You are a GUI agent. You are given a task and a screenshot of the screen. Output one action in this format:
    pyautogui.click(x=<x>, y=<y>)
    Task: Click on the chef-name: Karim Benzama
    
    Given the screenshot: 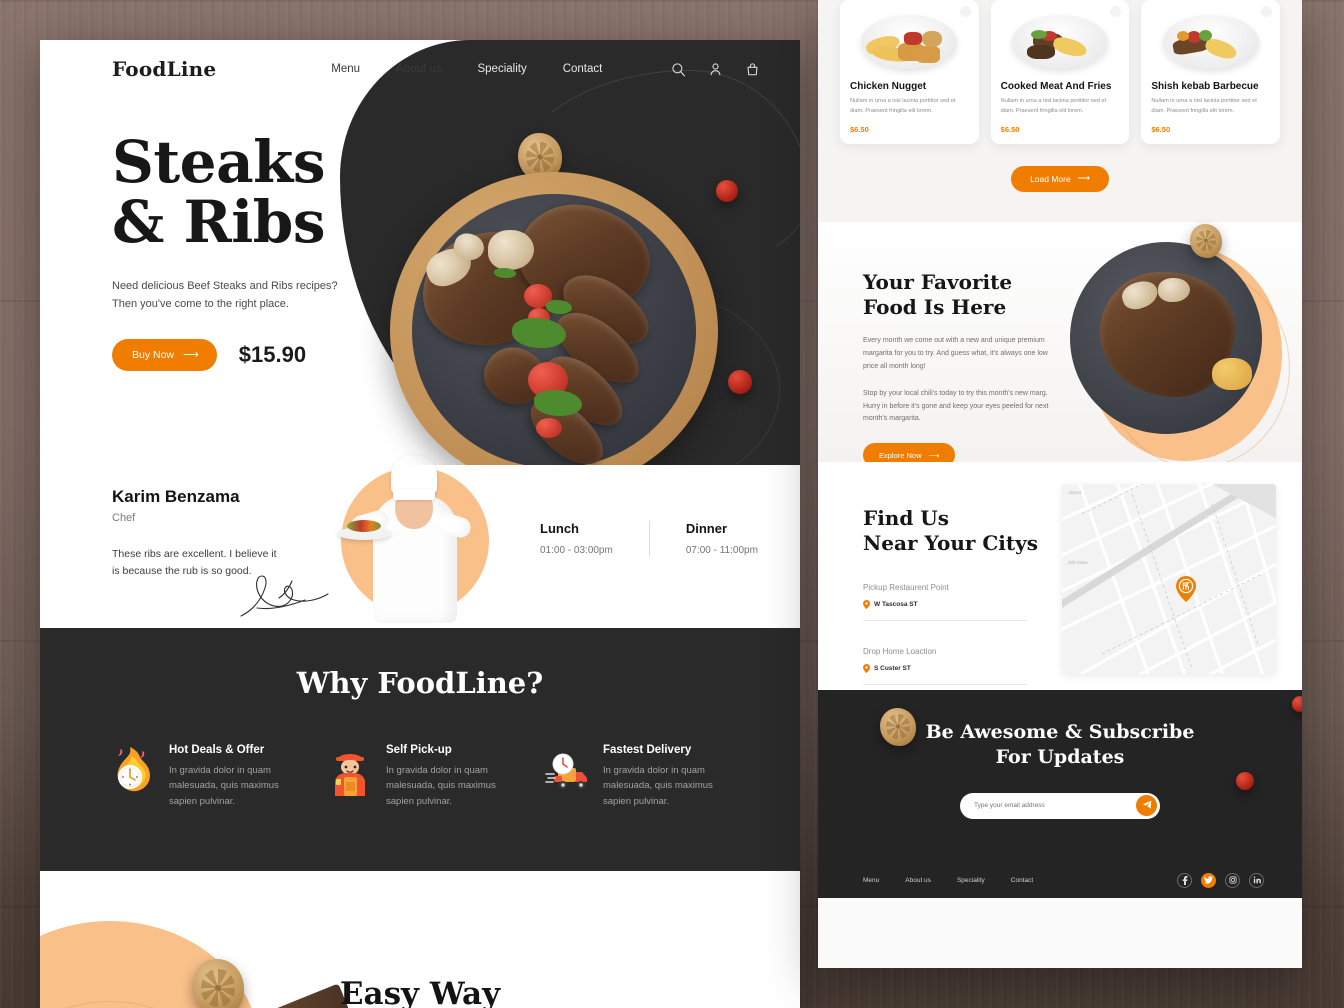 What is the action you would take?
    pyautogui.click(x=176, y=496)
    